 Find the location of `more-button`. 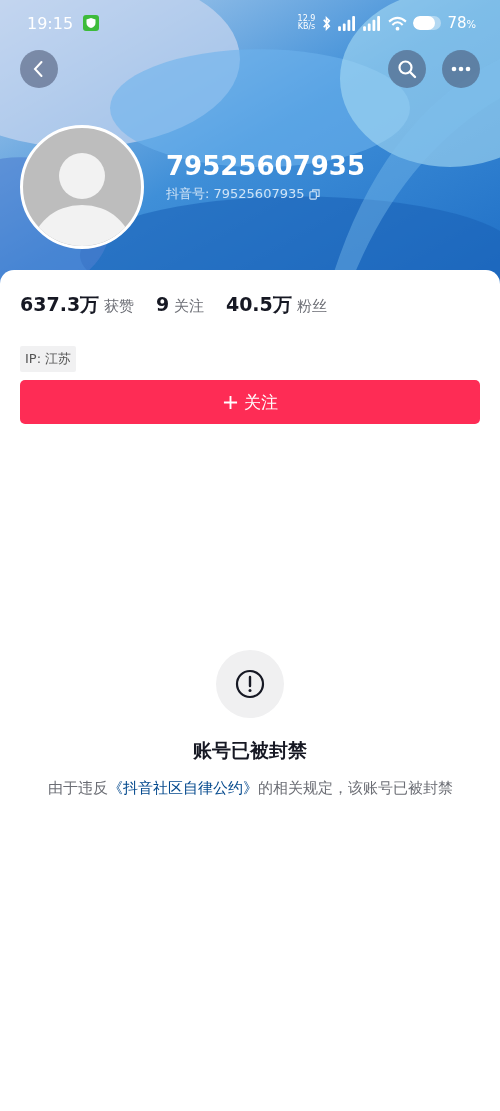

more-button is located at coordinates (461, 69).